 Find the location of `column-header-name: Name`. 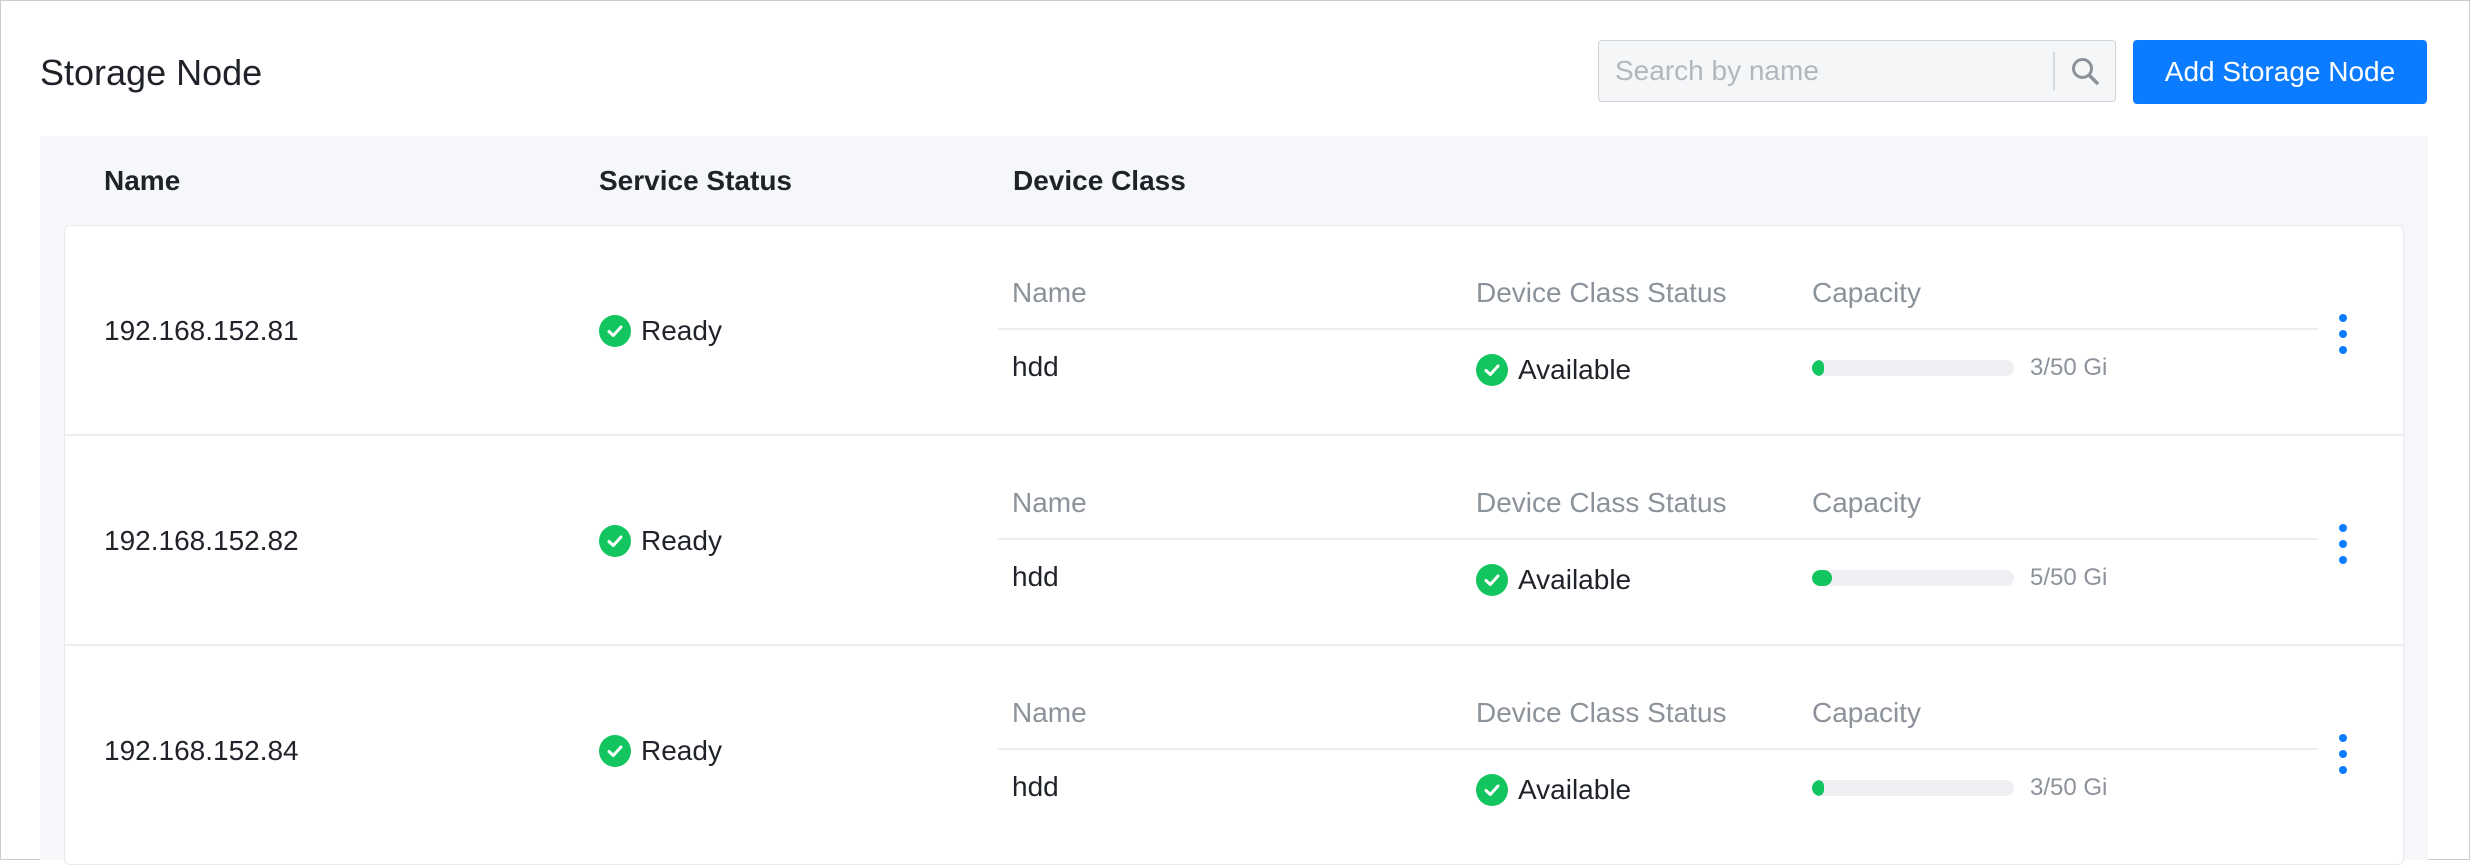

column-header-name: Name is located at coordinates (142, 180).